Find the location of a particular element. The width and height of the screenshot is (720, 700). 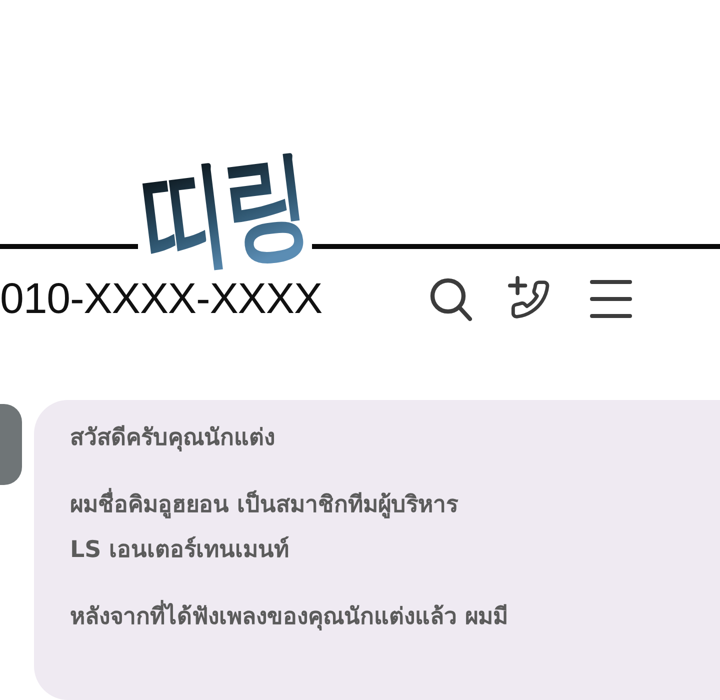

message-text: สวัสดีครับคุณนักแต่ง is located at coordinates (172, 439).